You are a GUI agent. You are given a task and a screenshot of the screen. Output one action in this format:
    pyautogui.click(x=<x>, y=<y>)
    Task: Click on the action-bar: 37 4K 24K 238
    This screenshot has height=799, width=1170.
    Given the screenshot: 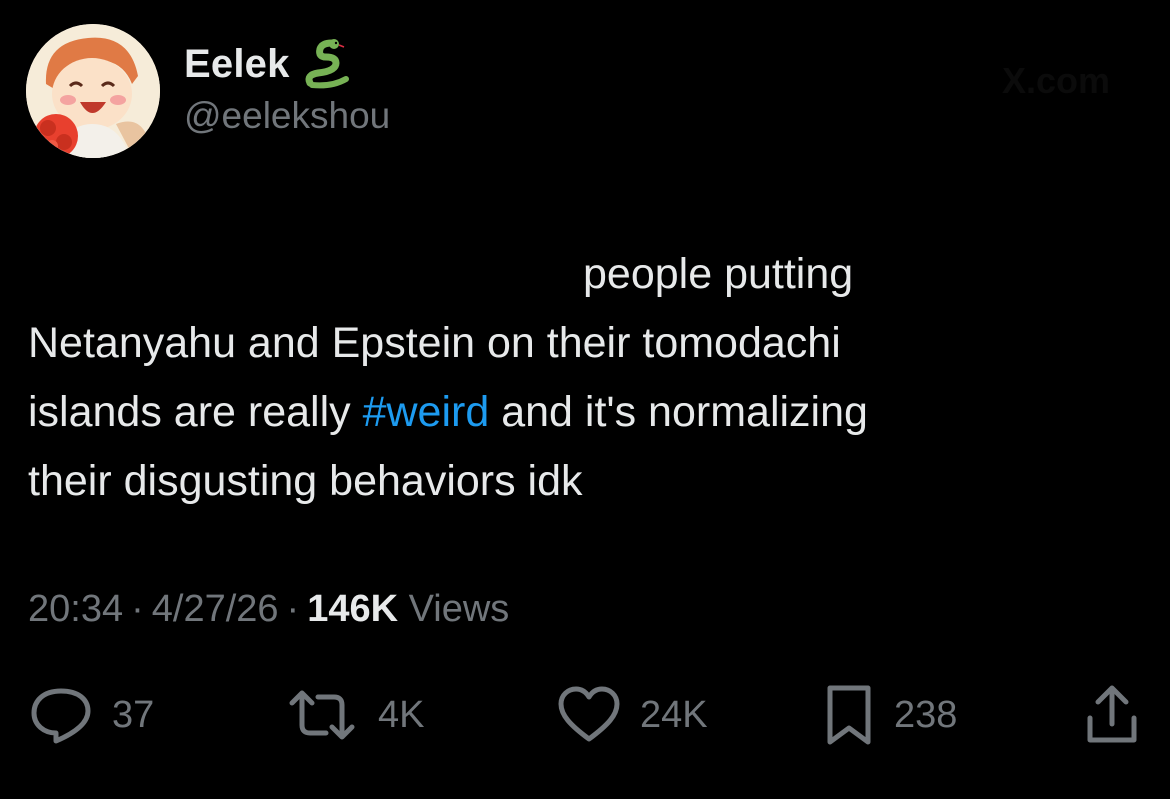 What is the action you would take?
    pyautogui.click(x=585, y=715)
    